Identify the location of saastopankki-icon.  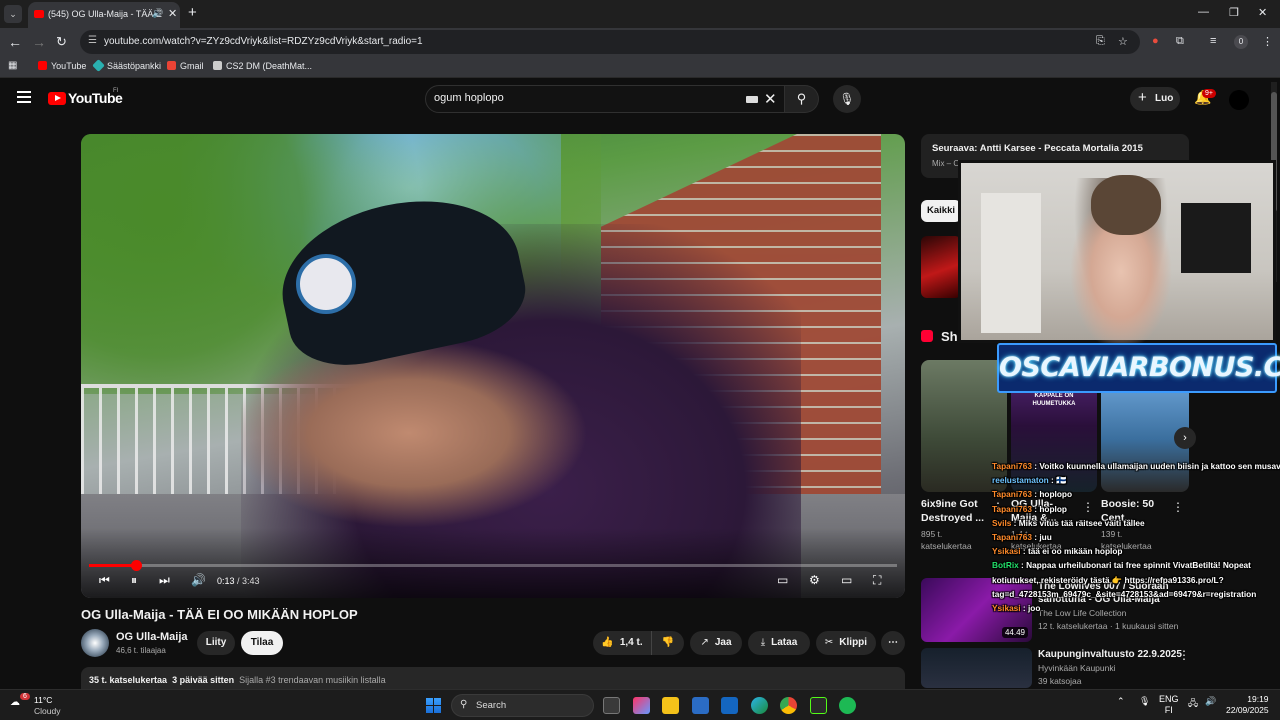
(98, 65).